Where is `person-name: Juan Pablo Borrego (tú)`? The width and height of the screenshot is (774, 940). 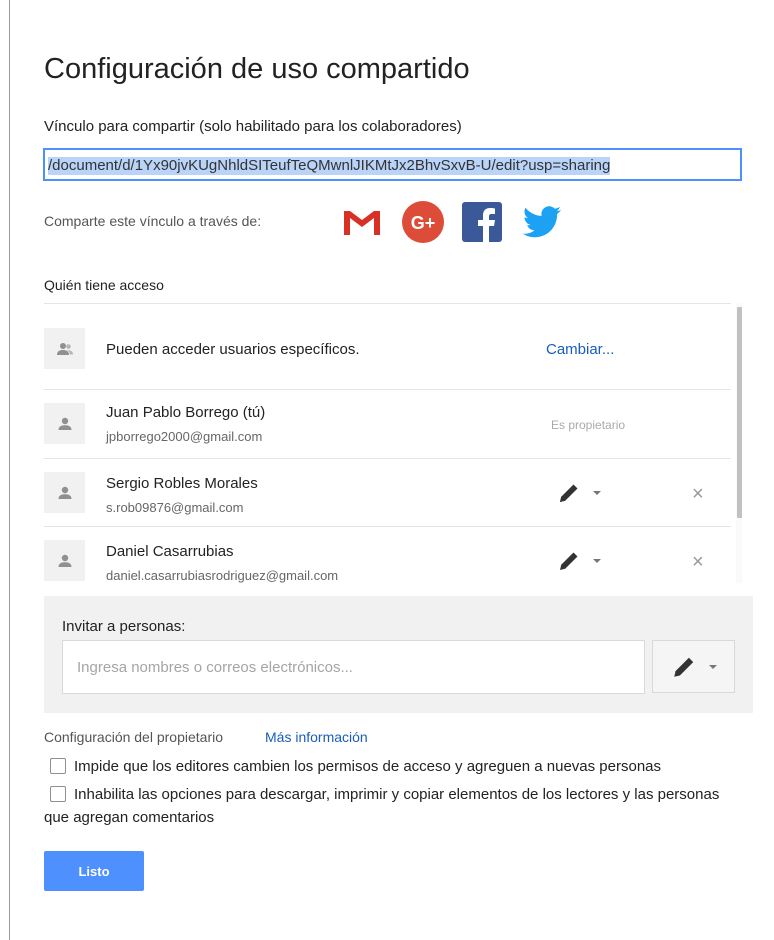 person-name: Juan Pablo Borrego (tú) is located at coordinates (186, 412).